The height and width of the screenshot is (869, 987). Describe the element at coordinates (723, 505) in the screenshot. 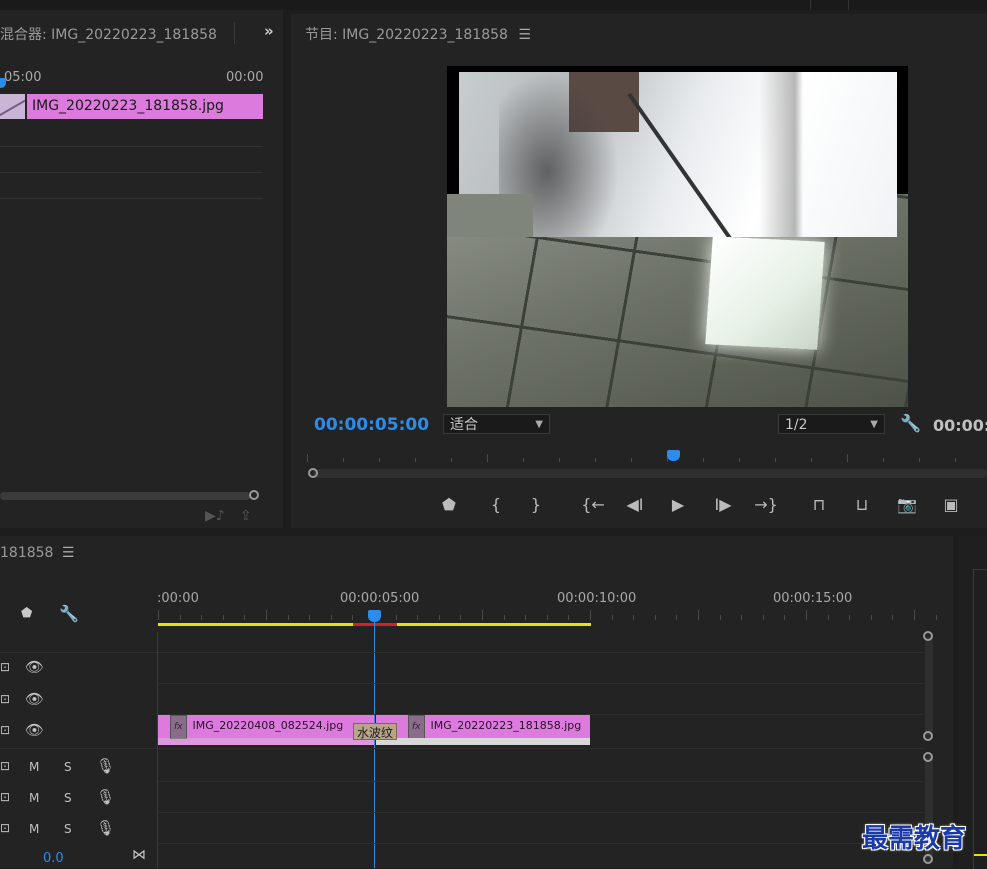

I see `step-forward-button: I▶` at that location.